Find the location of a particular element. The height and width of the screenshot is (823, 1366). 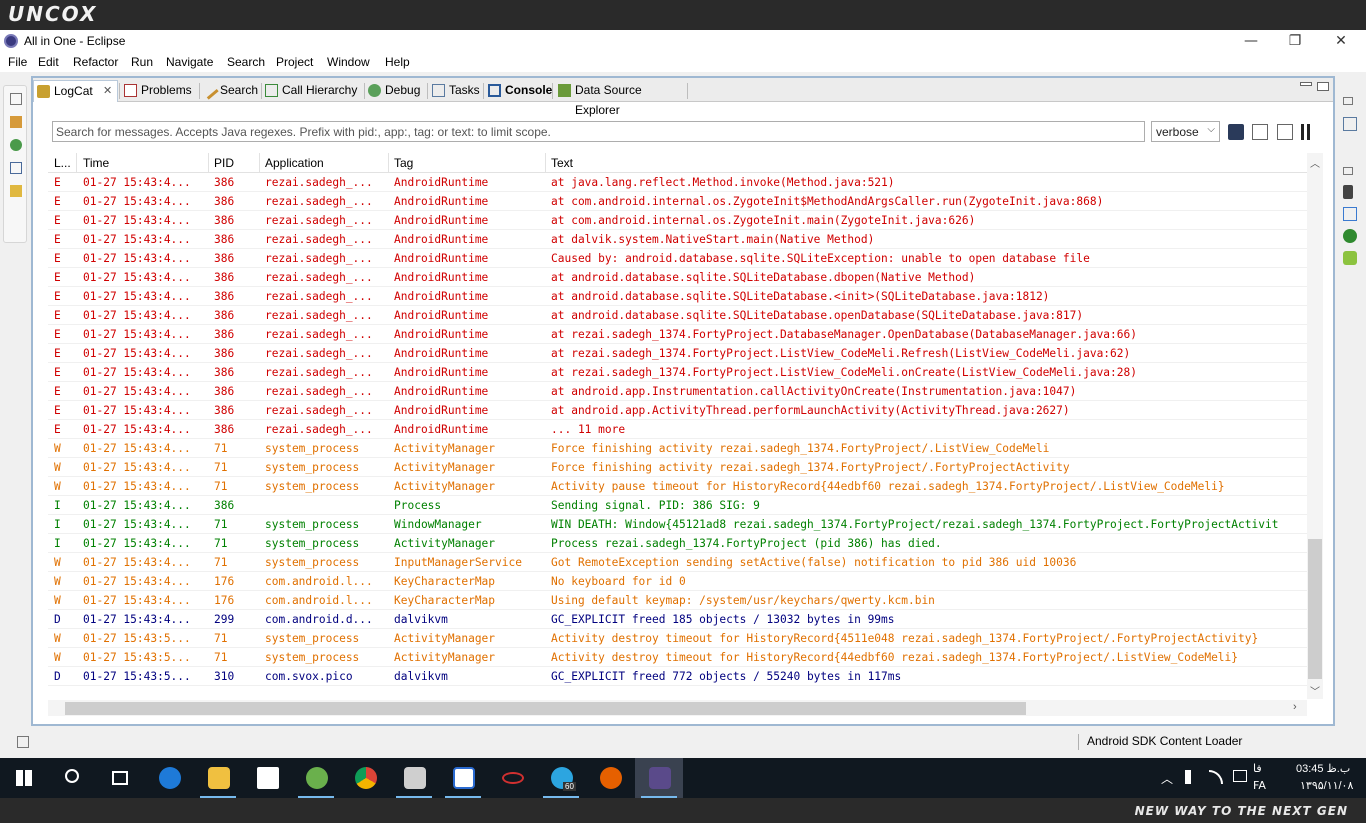

taskbar-usb is located at coordinates (414, 778).